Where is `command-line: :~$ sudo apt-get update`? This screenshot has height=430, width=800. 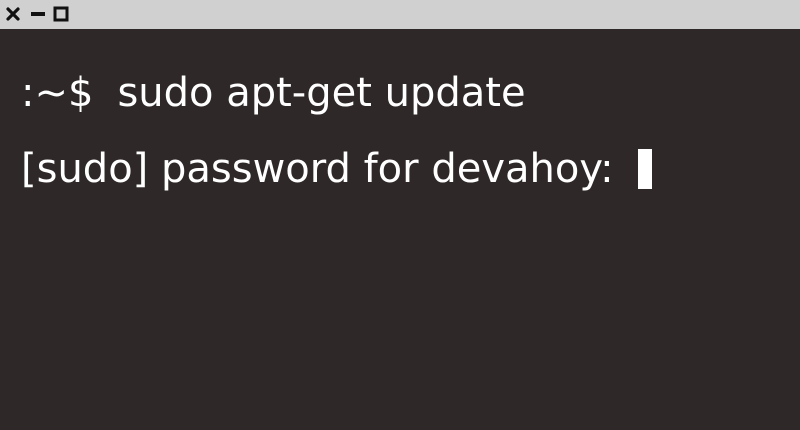
command-line: :~$ sudo apt-get update is located at coordinates (273, 93).